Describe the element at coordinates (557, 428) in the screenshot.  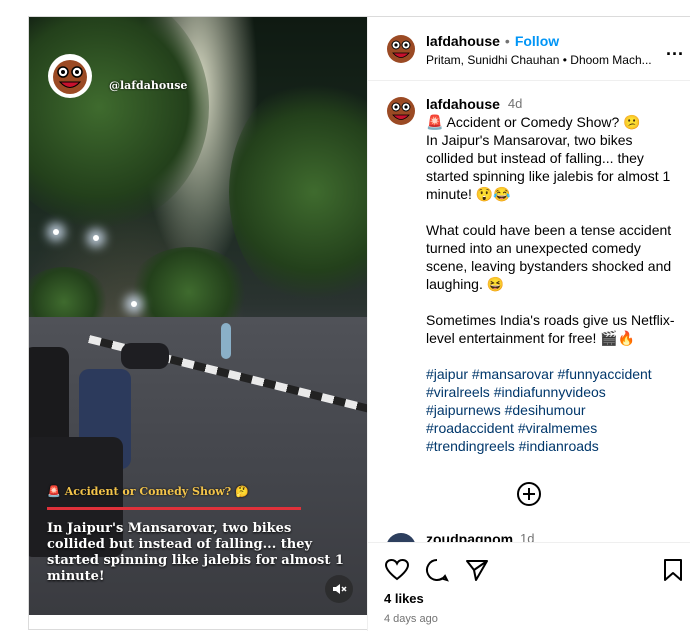
I see `hashtag-link: #viralmemes` at that location.